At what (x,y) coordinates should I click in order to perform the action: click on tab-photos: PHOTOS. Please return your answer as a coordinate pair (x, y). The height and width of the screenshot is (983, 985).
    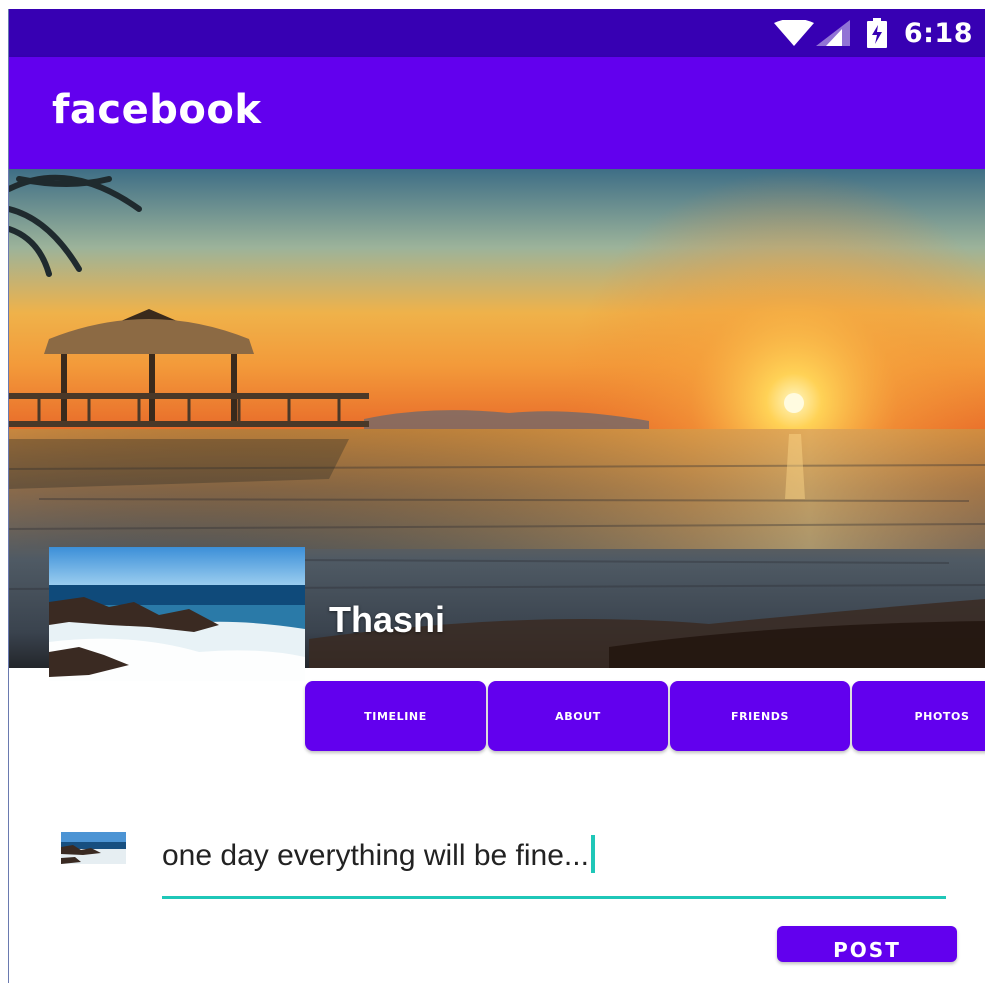
    Looking at the image, I should click on (918, 716).